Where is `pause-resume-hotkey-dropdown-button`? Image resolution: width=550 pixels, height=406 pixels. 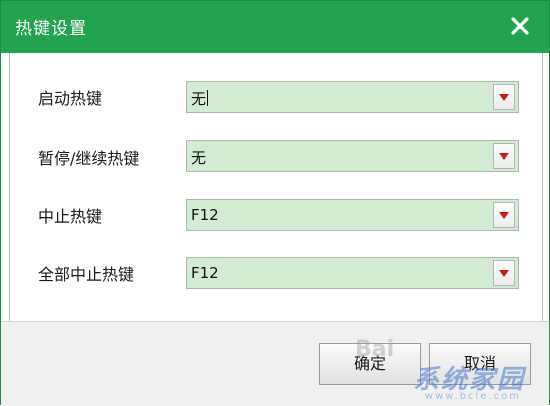 pause-resume-hotkey-dropdown-button is located at coordinates (504, 156).